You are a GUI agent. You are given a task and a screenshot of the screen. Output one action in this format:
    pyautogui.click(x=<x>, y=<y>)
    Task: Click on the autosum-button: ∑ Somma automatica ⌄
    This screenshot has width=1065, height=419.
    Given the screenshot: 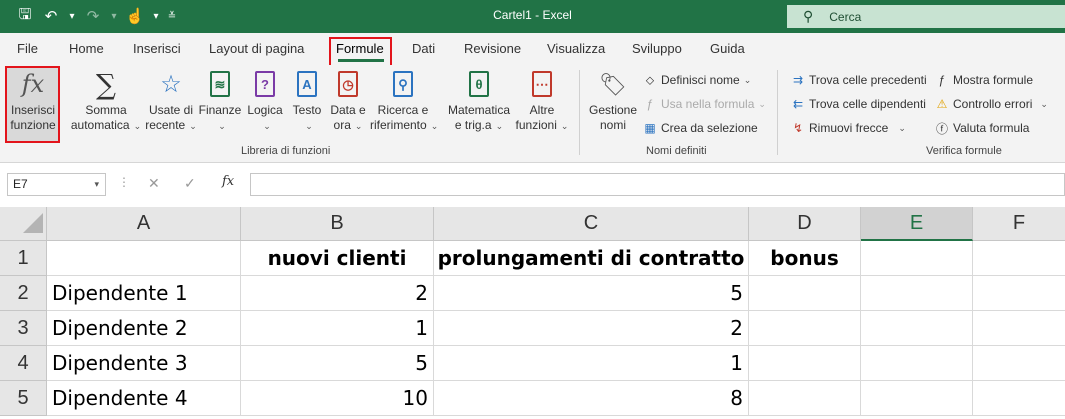 What is the action you would take?
    pyautogui.click(x=106, y=101)
    